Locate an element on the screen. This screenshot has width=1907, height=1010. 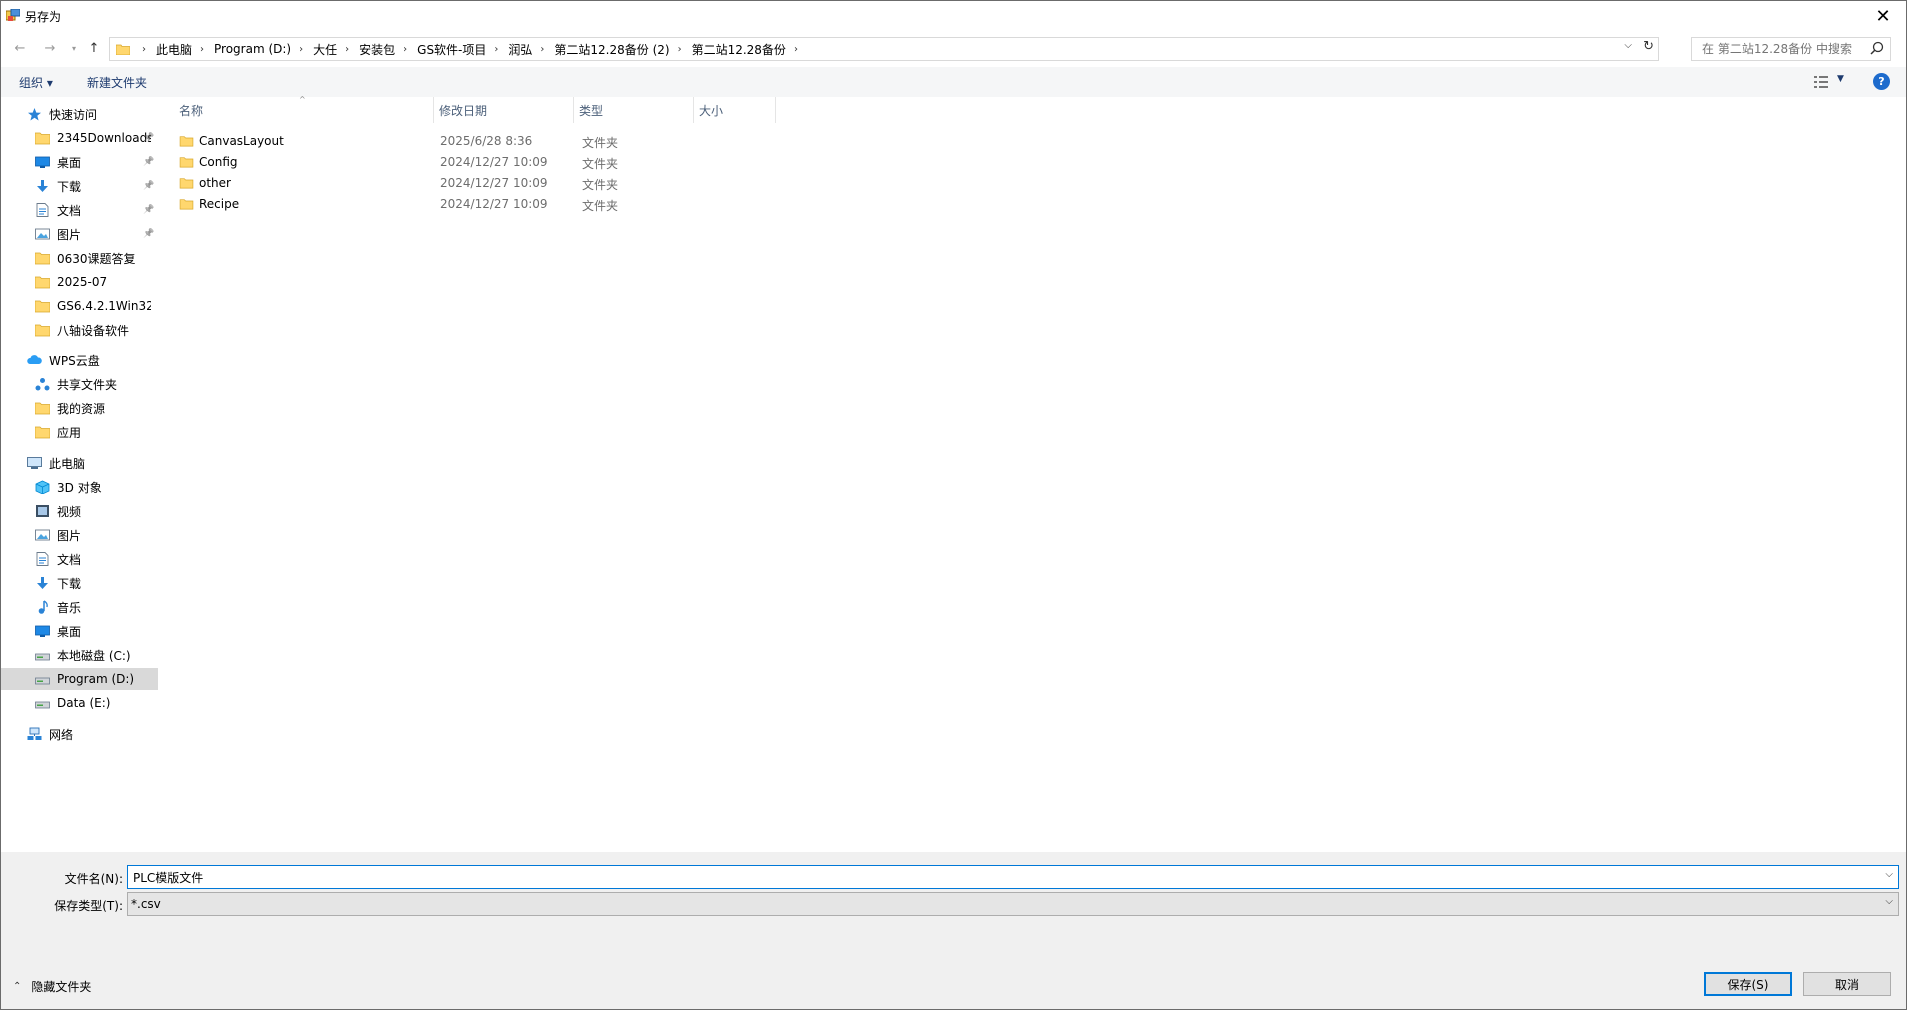
file-name: other is located at coordinates (215, 183).